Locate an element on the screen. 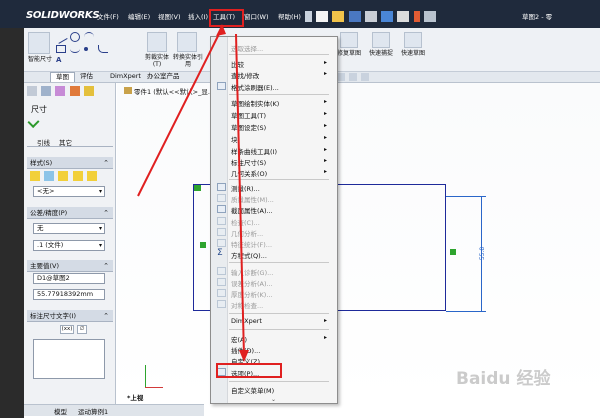  arrow-line-to-tools is located at coordinates (180, 112).